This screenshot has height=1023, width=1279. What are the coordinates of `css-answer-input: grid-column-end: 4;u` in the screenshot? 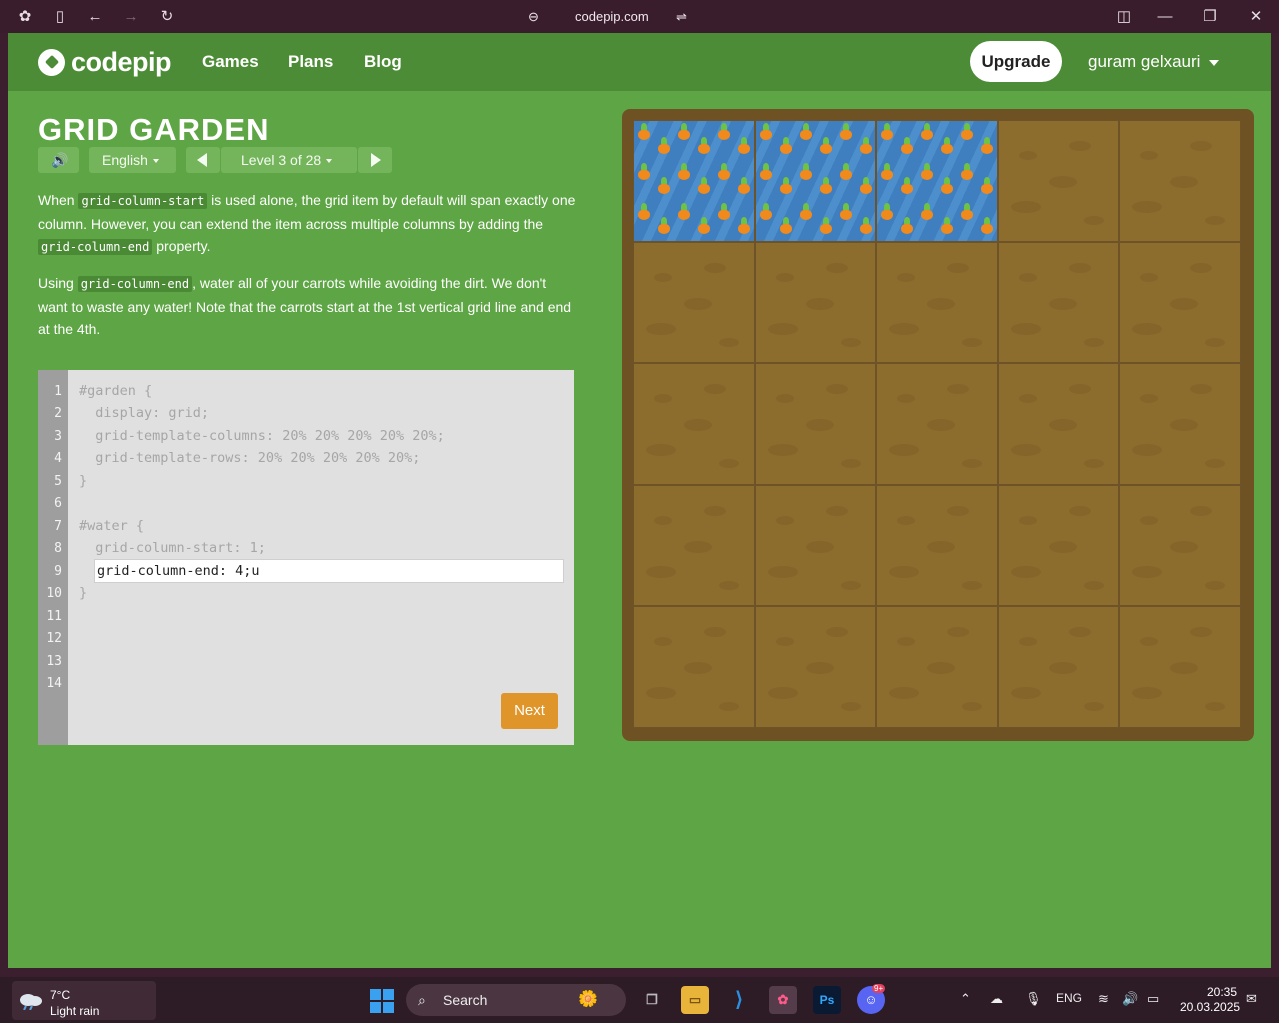 It's located at (329, 571).